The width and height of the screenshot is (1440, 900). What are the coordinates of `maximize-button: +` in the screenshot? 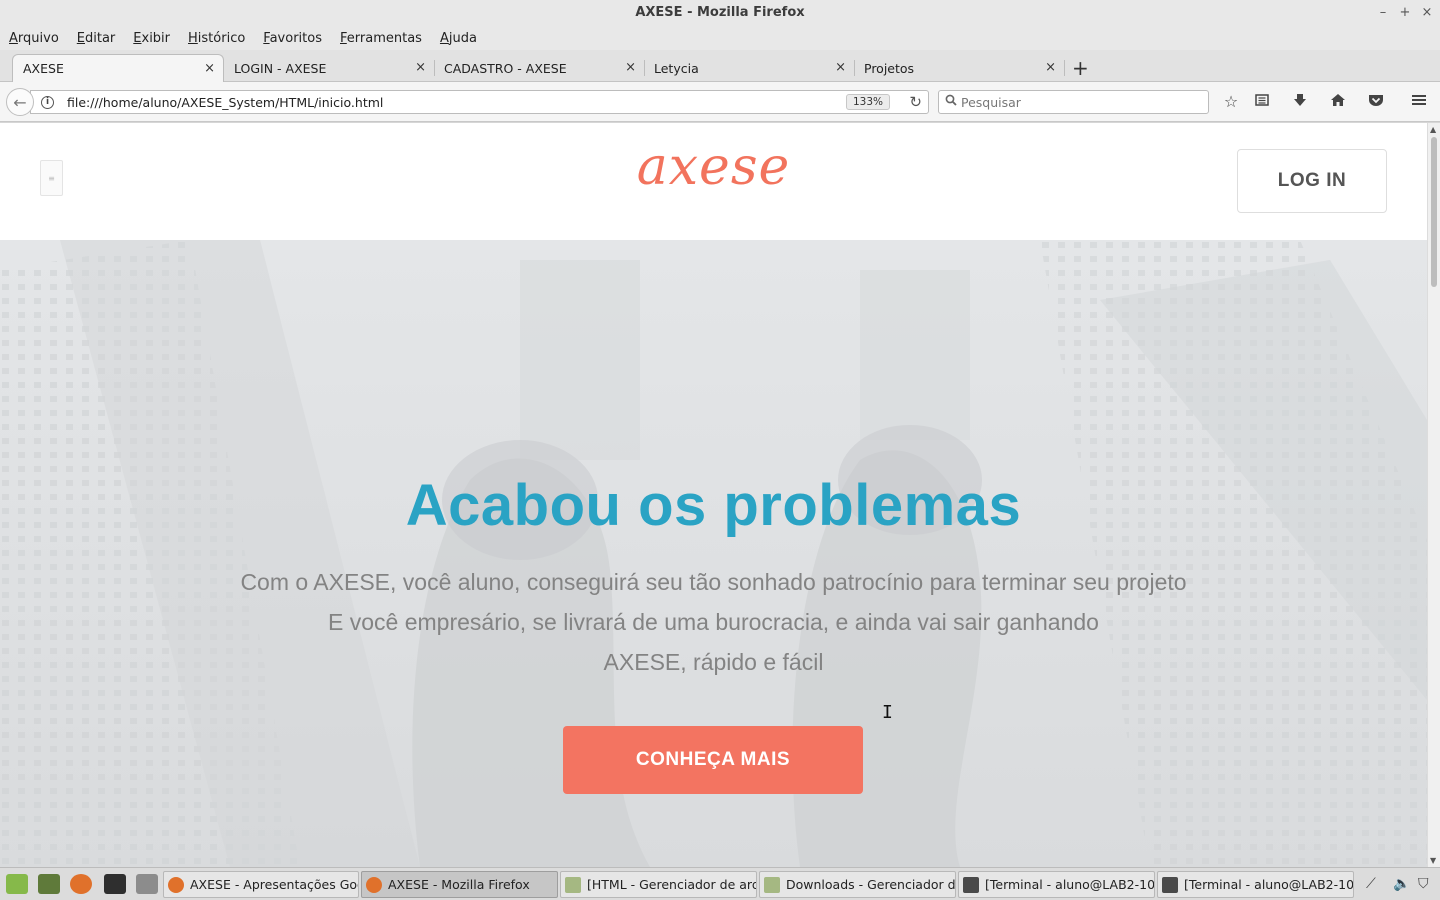 It's located at (1405, 13).